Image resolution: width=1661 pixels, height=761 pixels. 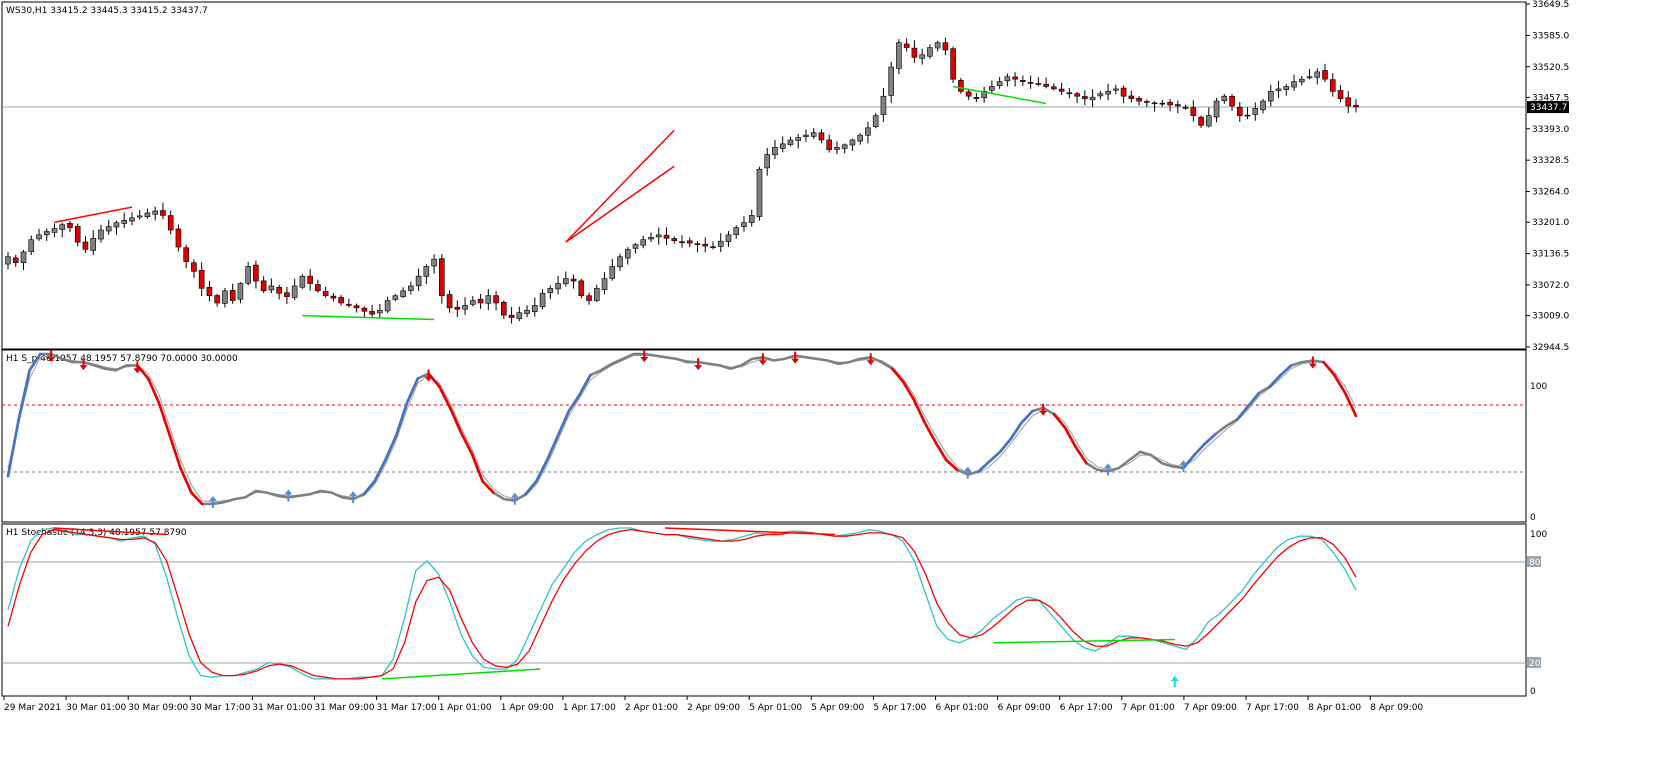 What do you see at coordinates (107, 11) in the screenshot?
I see `price-panel-header: WS30,H1 33415.2 33445.3 33415.2 33437.7` at bounding box center [107, 11].